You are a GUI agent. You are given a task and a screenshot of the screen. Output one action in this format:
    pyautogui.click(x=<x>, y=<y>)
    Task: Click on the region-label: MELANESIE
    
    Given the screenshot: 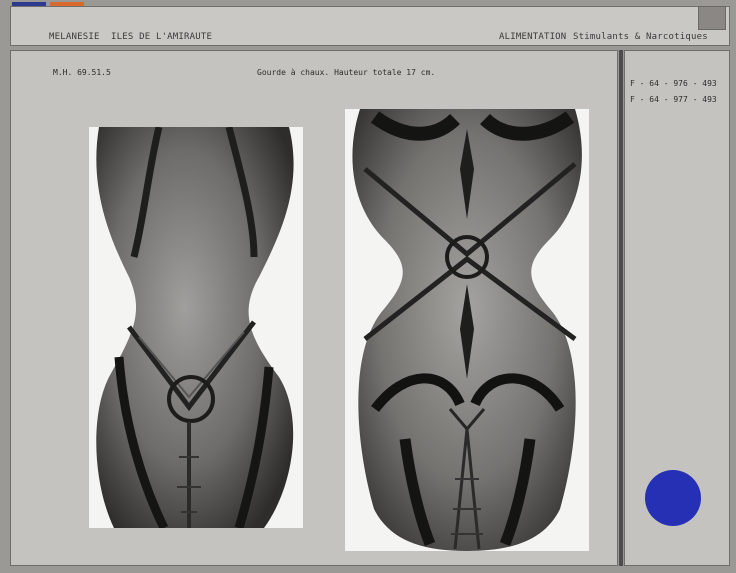 What is the action you would take?
    pyautogui.click(x=74, y=37)
    